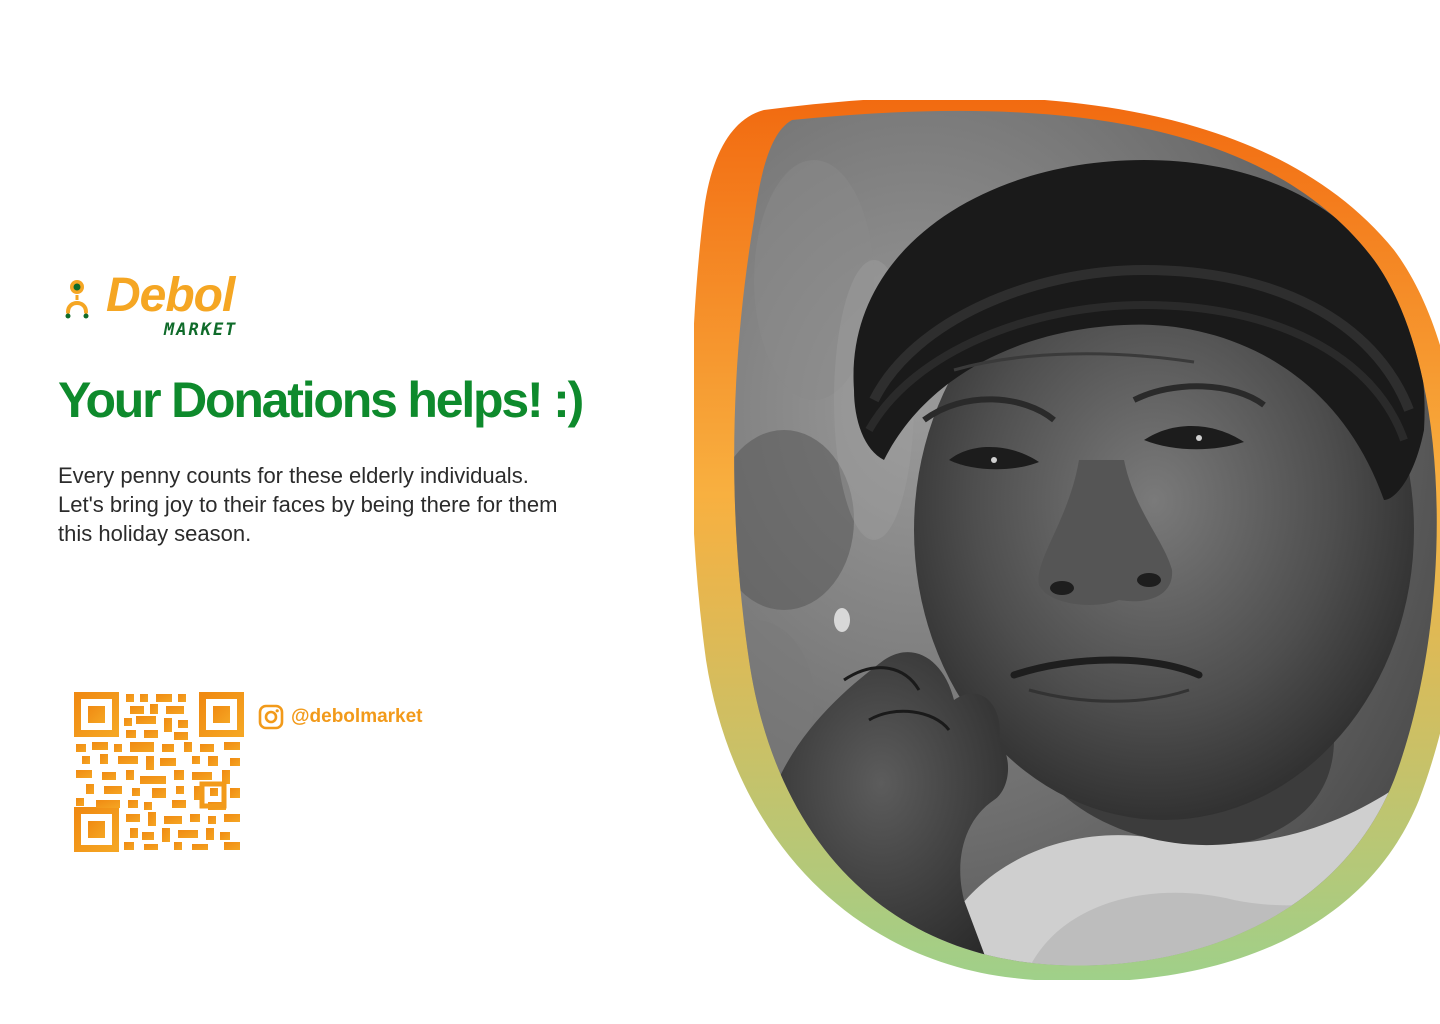 The image size is (1440, 1024). I want to click on brand-logo: Debol MARKET, so click(172, 310).